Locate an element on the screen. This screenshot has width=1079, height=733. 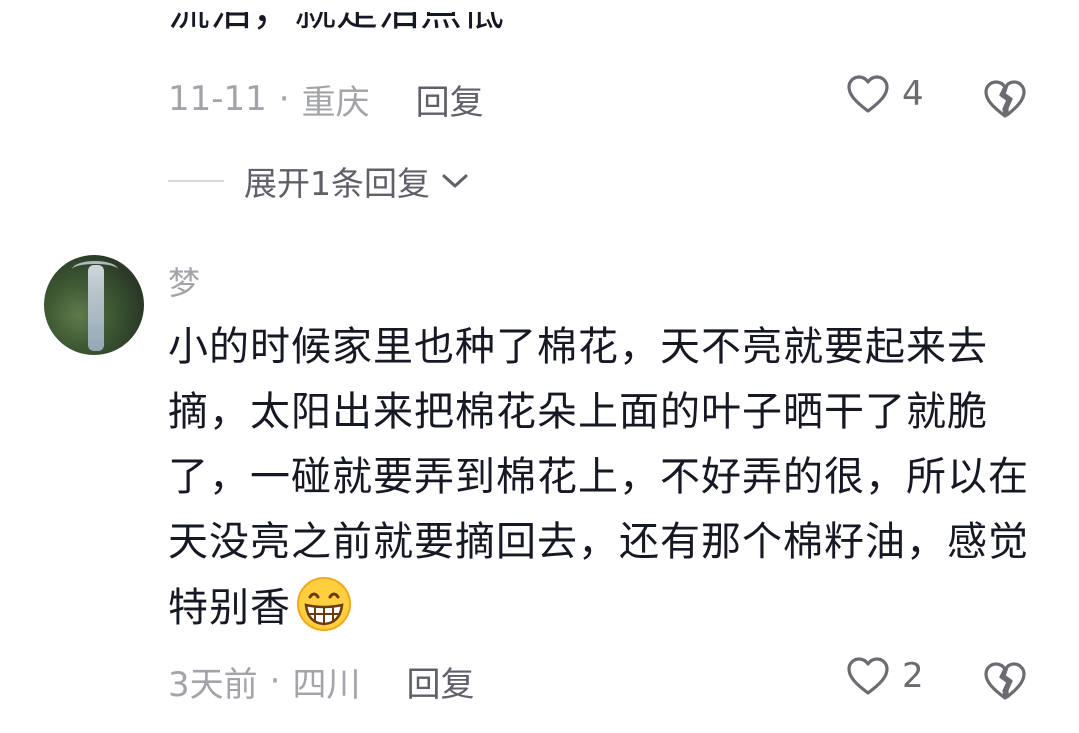
comment-date: 3天前 is located at coordinates (213, 684).